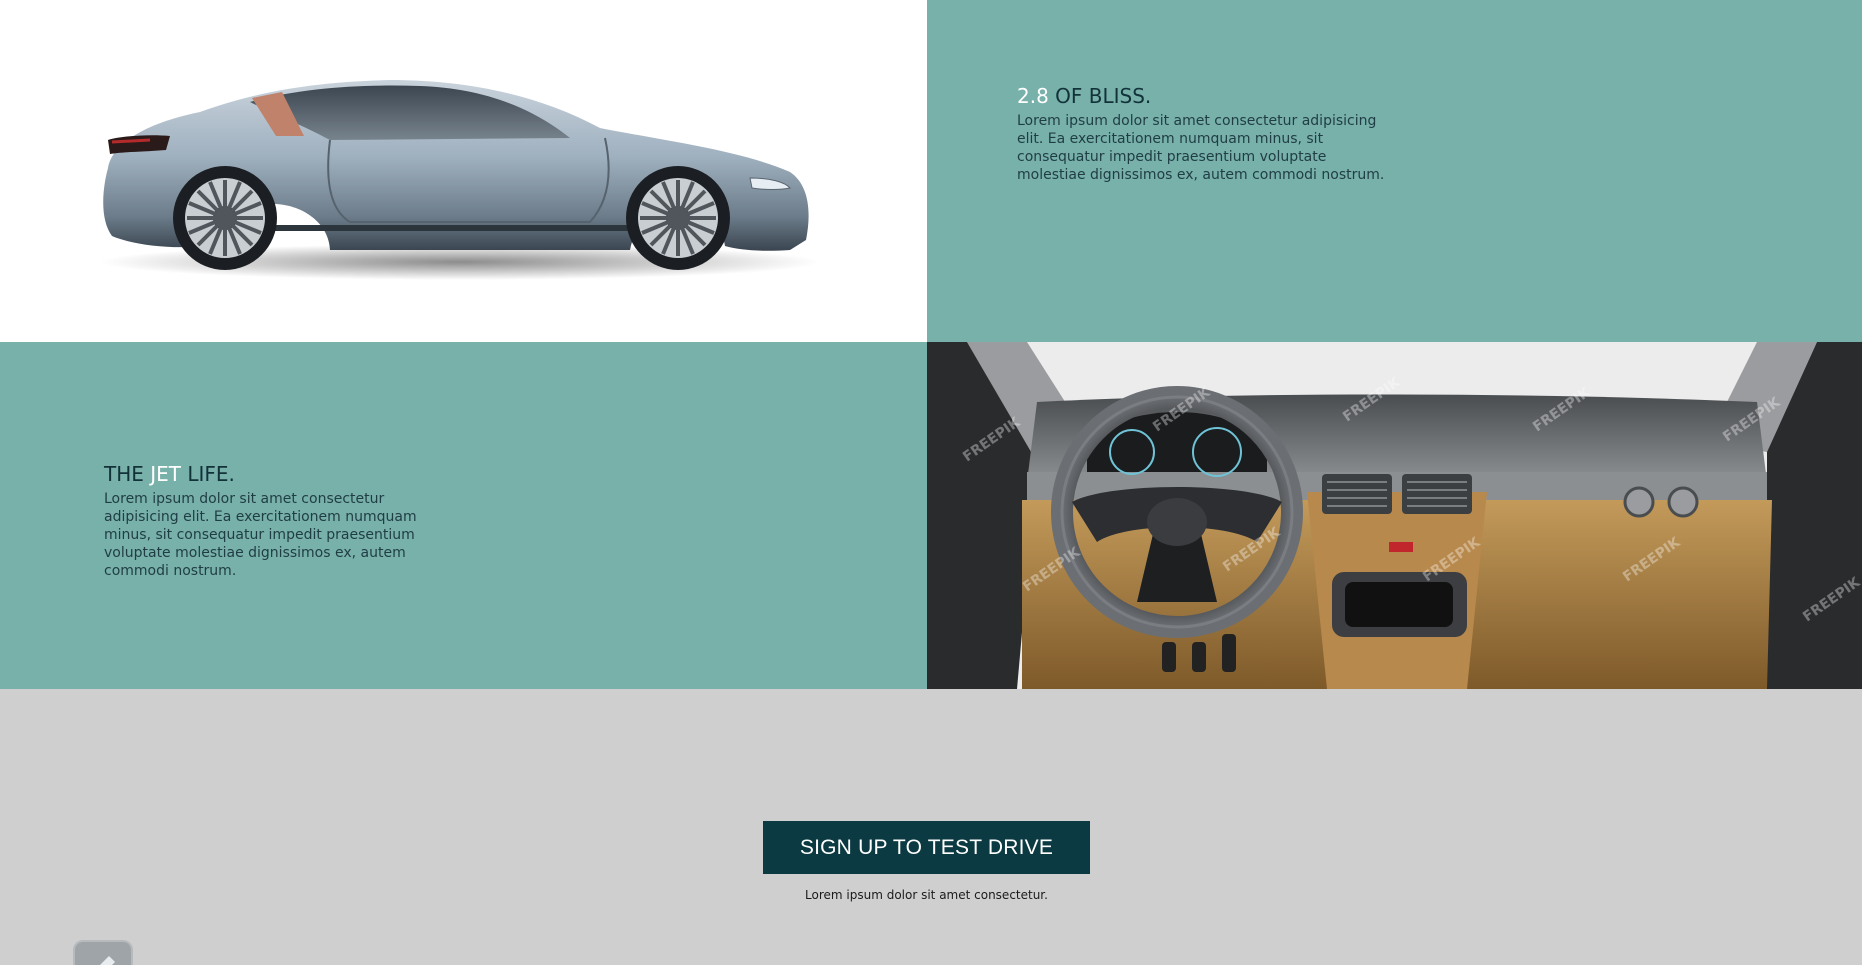 The width and height of the screenshot is (1862, 965). Describe the element at coordinates (1033, 96) in the screenshot. I see `bliss-heading-highlight: 2.8` at that location.